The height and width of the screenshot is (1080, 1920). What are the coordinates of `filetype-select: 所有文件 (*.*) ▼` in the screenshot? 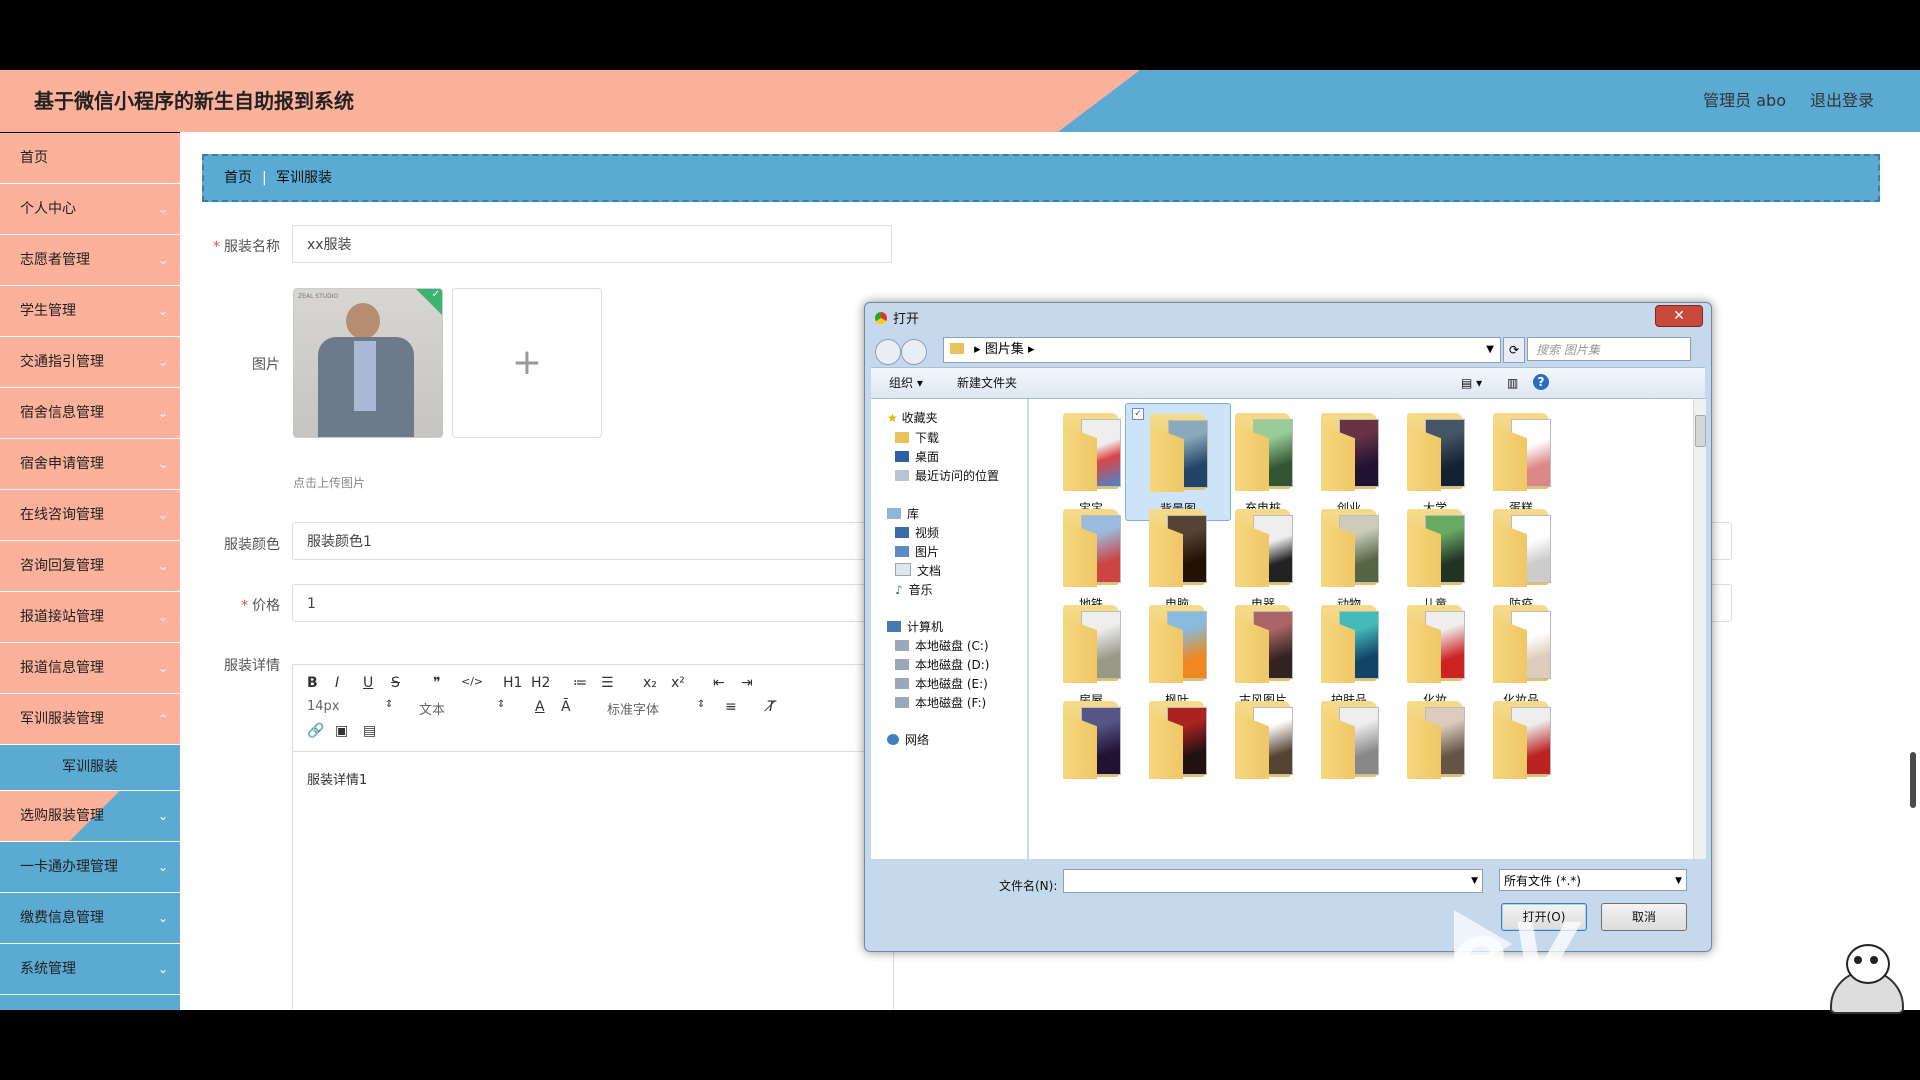 It's located at (1593, 880).